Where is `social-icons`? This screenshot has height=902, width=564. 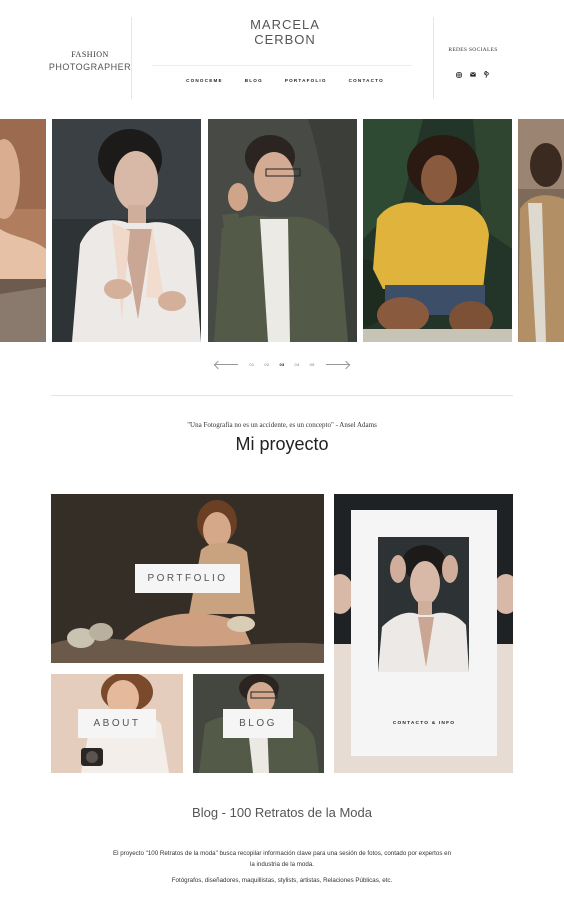
social-icons is located at coordinates (473, 74).